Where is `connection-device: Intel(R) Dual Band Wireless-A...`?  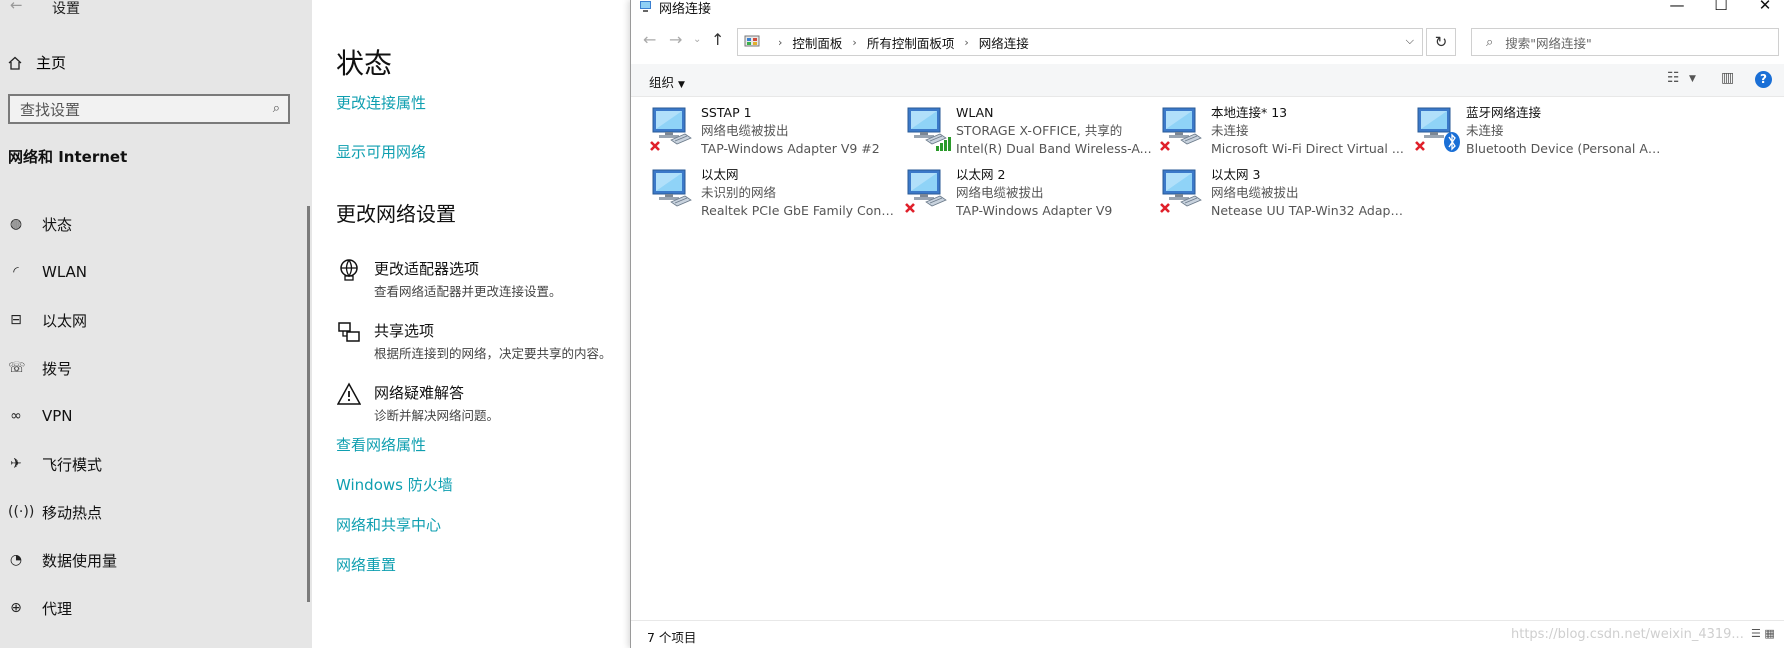
connection-device: Intel(R) Dual Band Wireless-A... is located at coordinates (1054, 148).